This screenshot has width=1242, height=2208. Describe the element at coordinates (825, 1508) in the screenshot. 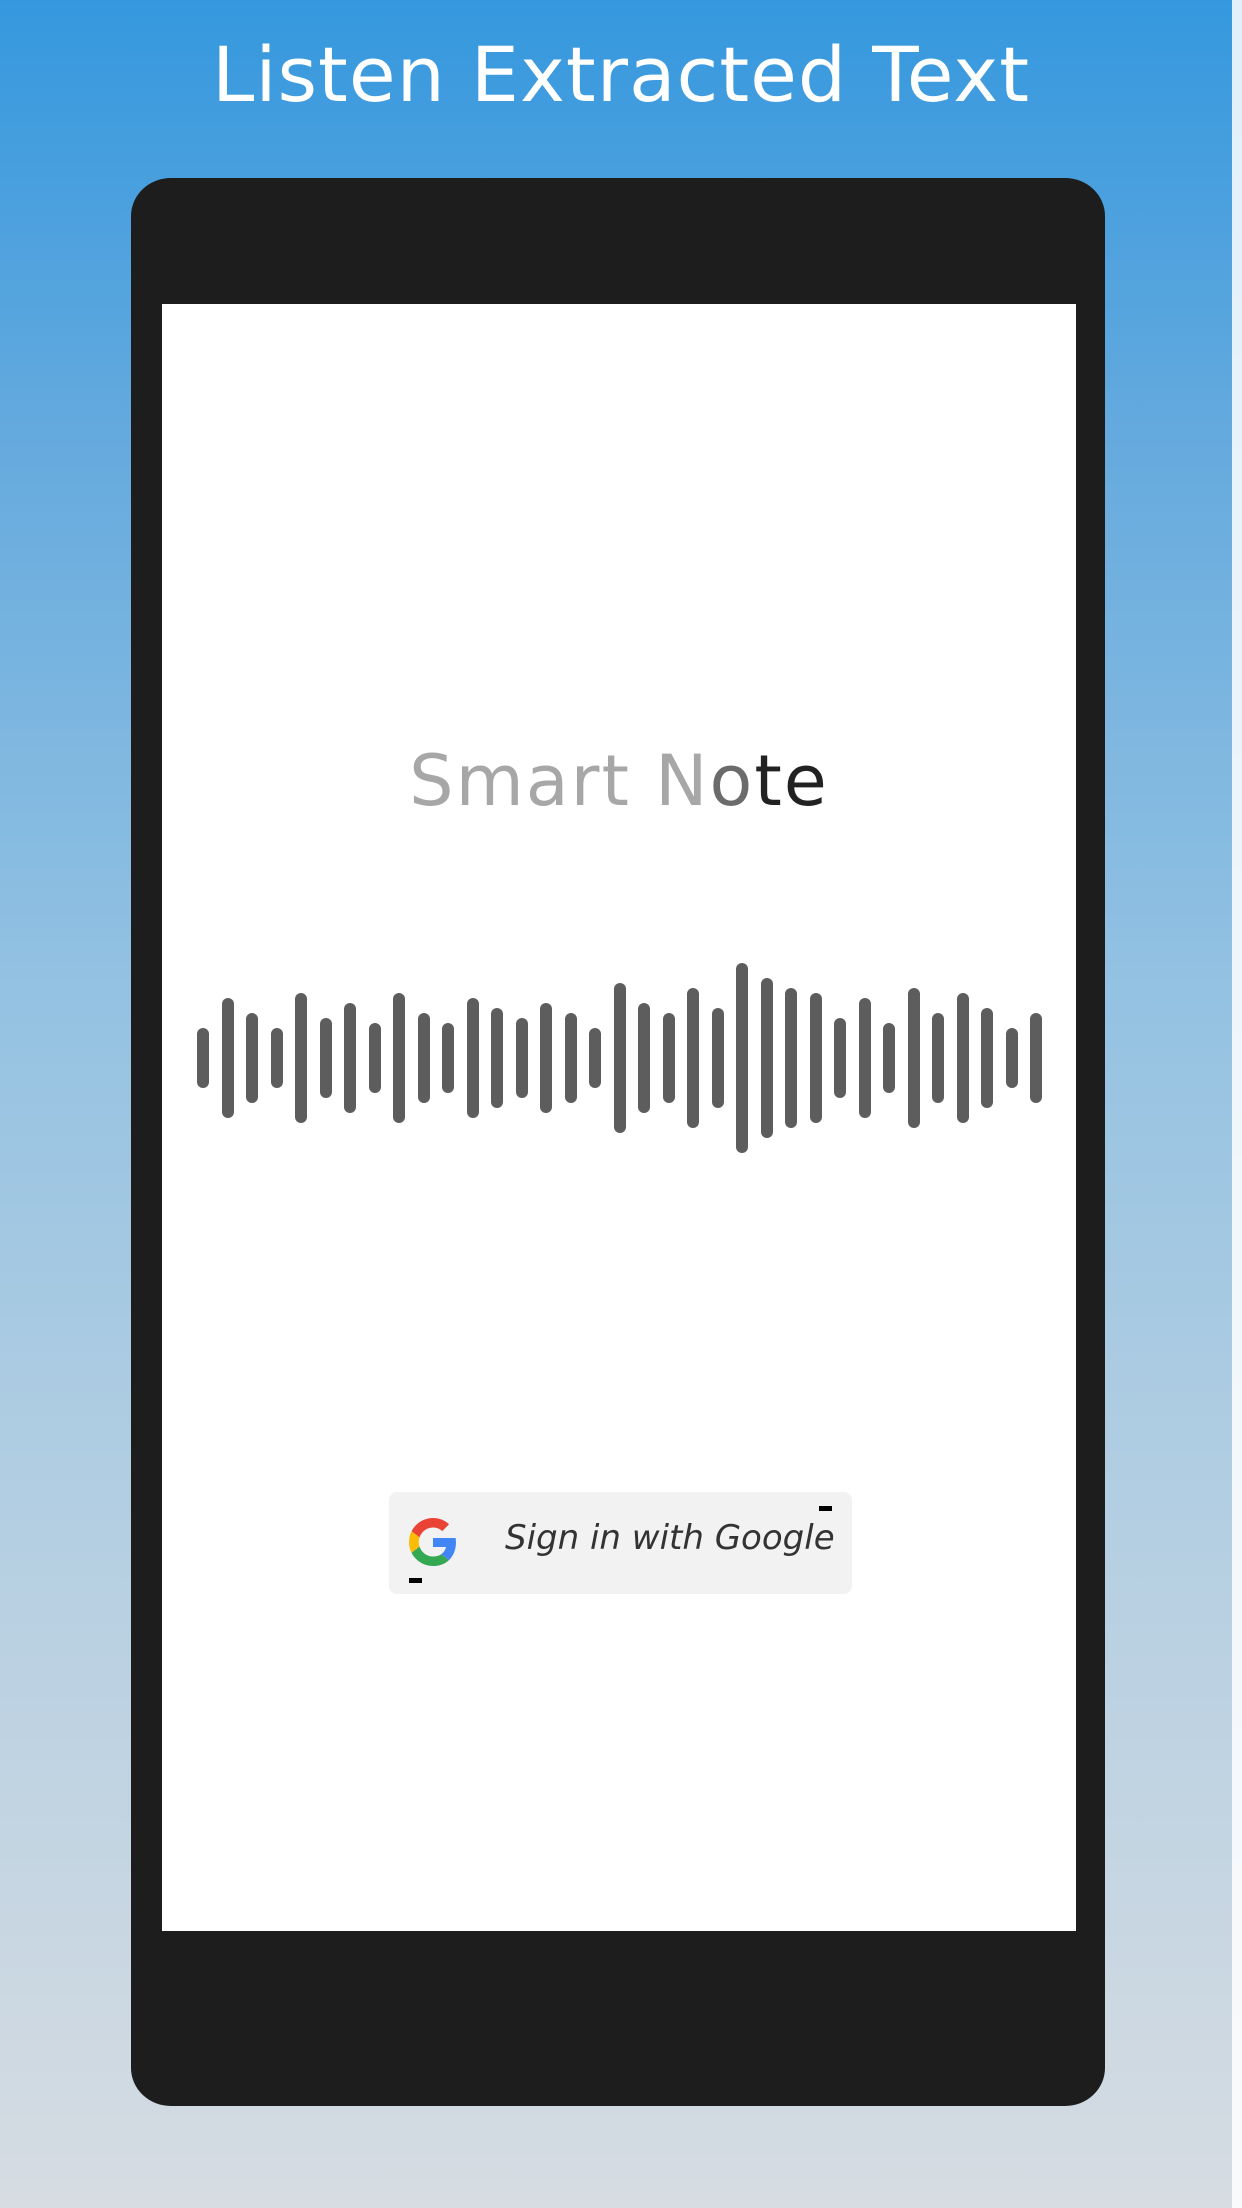

I see `marker-top-right` at that location.